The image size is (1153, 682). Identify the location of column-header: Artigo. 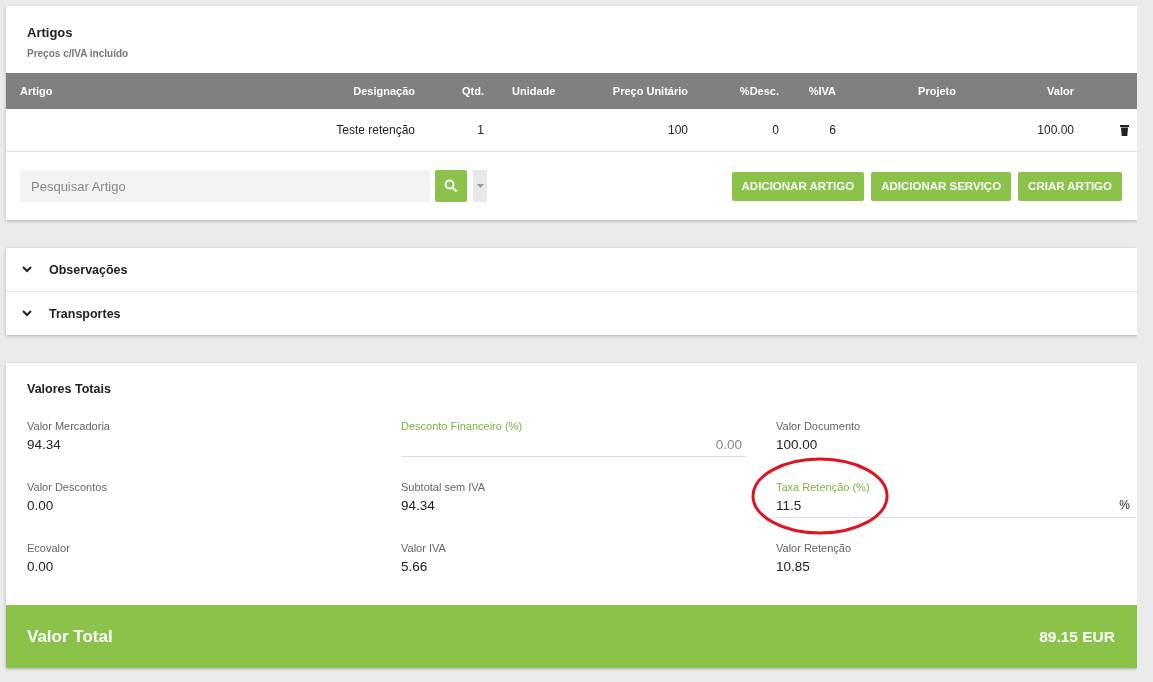
(36, 91).